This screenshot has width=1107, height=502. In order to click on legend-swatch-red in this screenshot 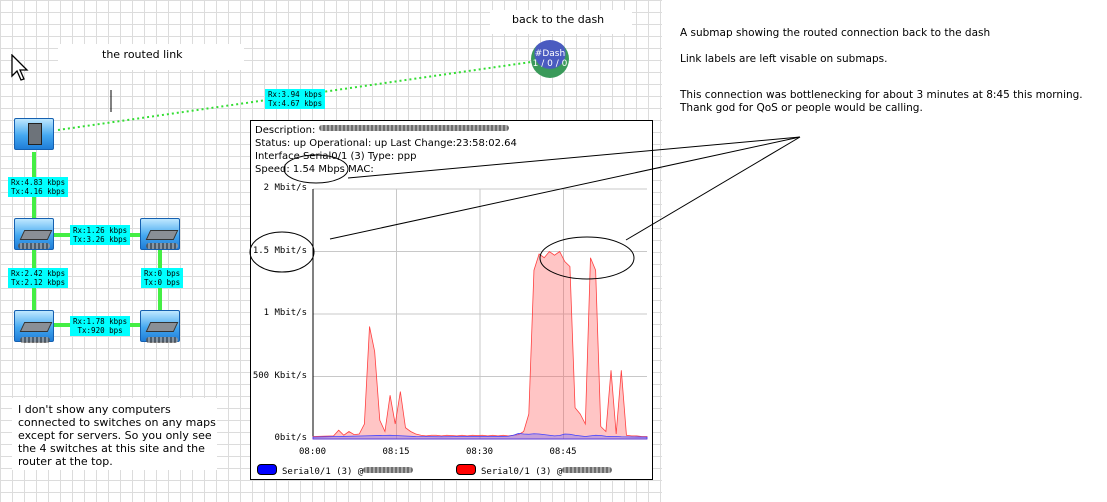, I will do `click(466, 469)`.